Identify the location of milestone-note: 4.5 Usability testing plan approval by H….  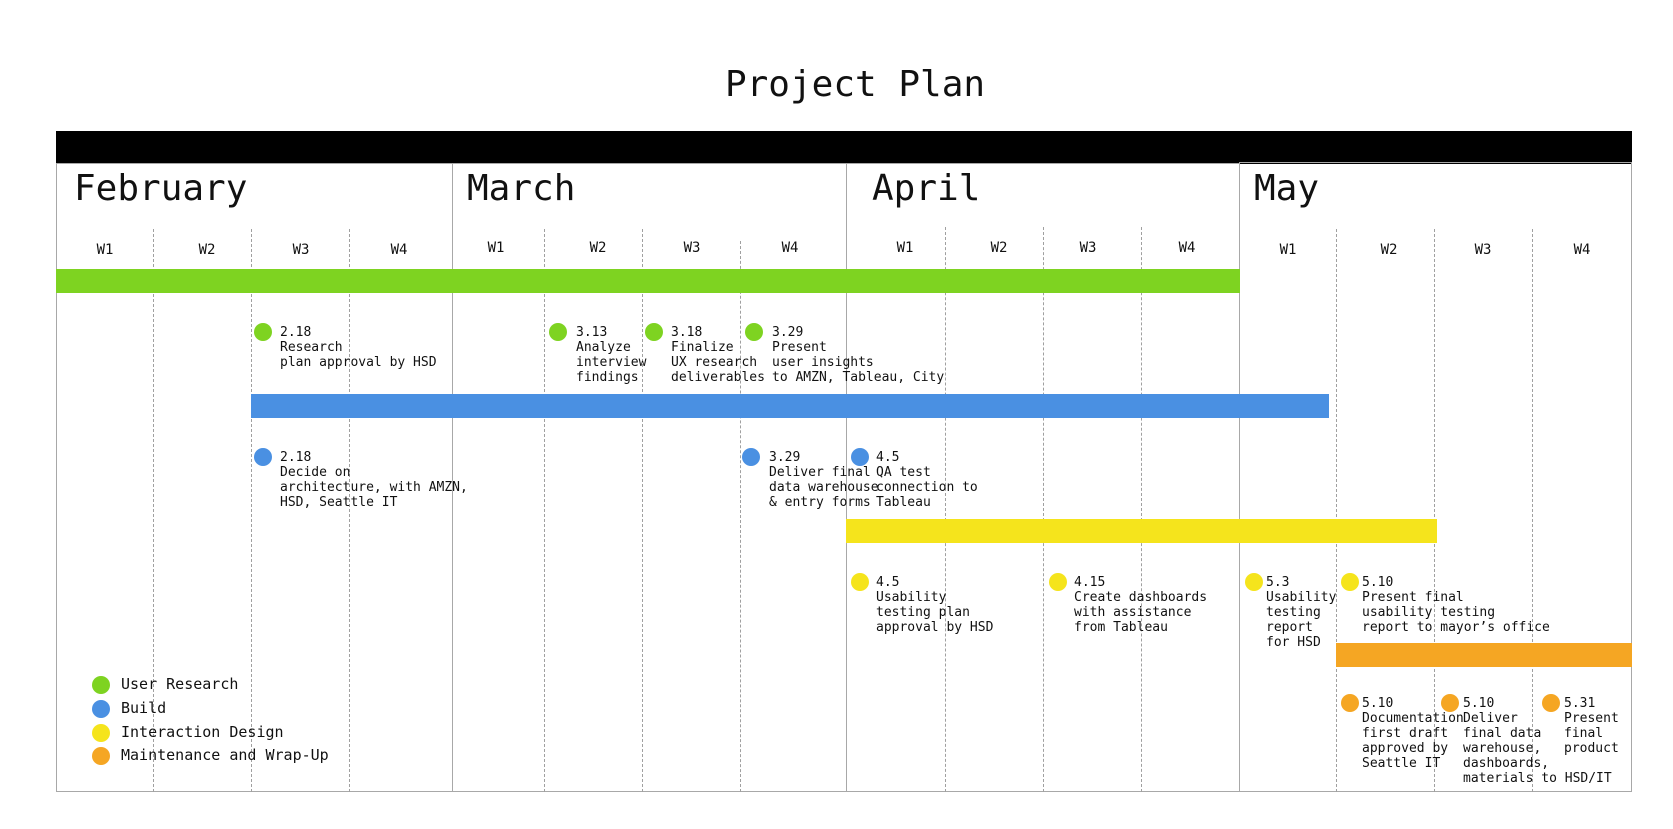
(934, 605).